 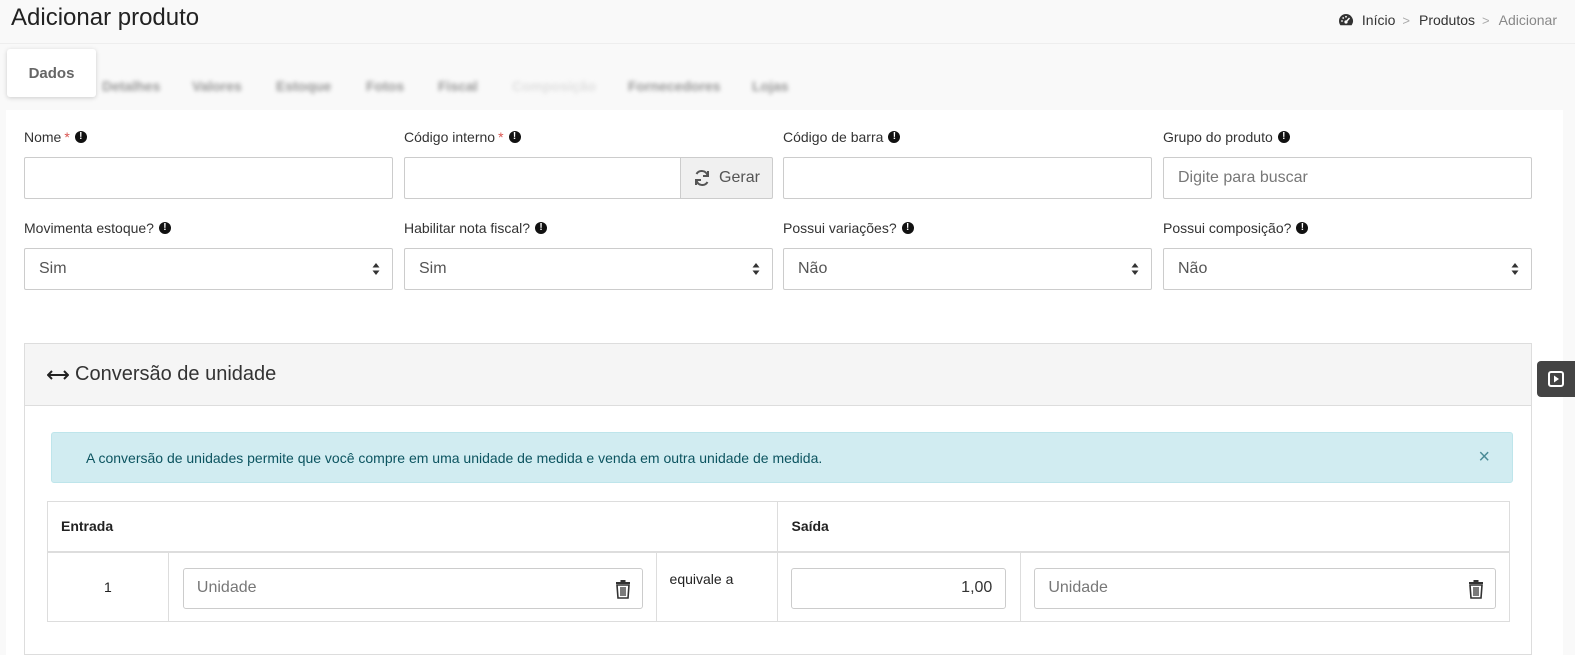 I want to click on tab-fornecedores: Fornecedores, so click(x=674, y=86).